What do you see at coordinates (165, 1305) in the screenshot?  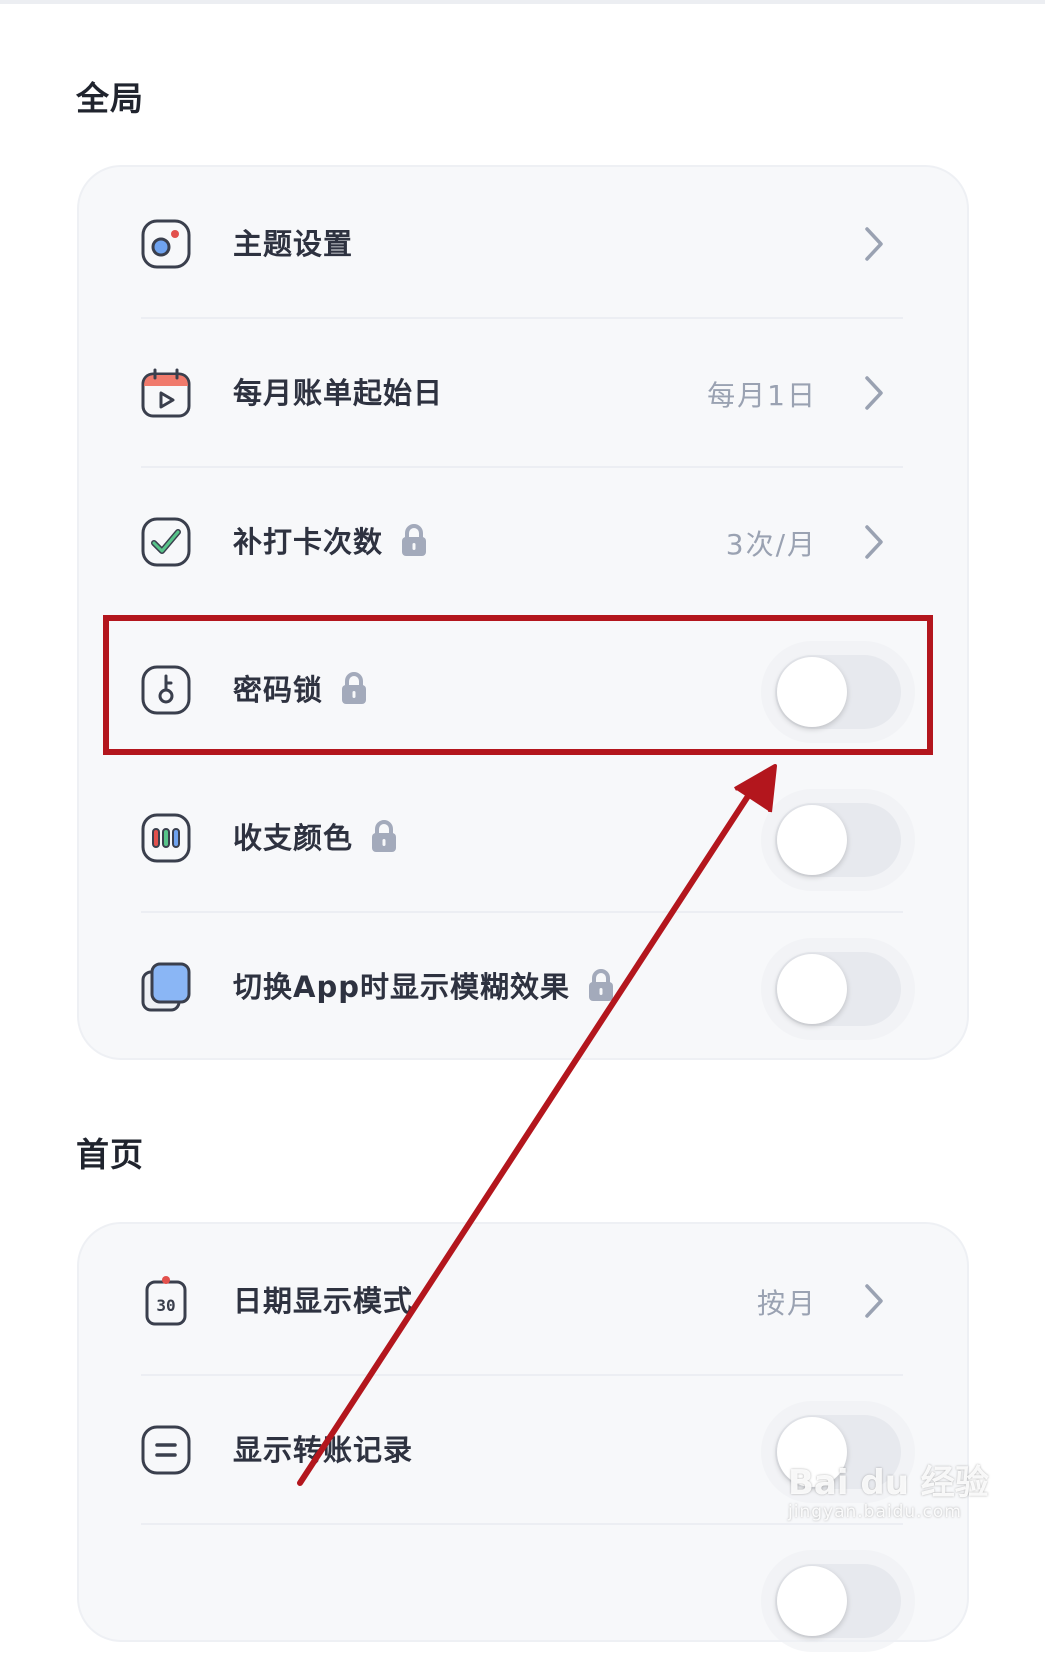 I see `svg-text: 30` at bounding box center [165, 1305].